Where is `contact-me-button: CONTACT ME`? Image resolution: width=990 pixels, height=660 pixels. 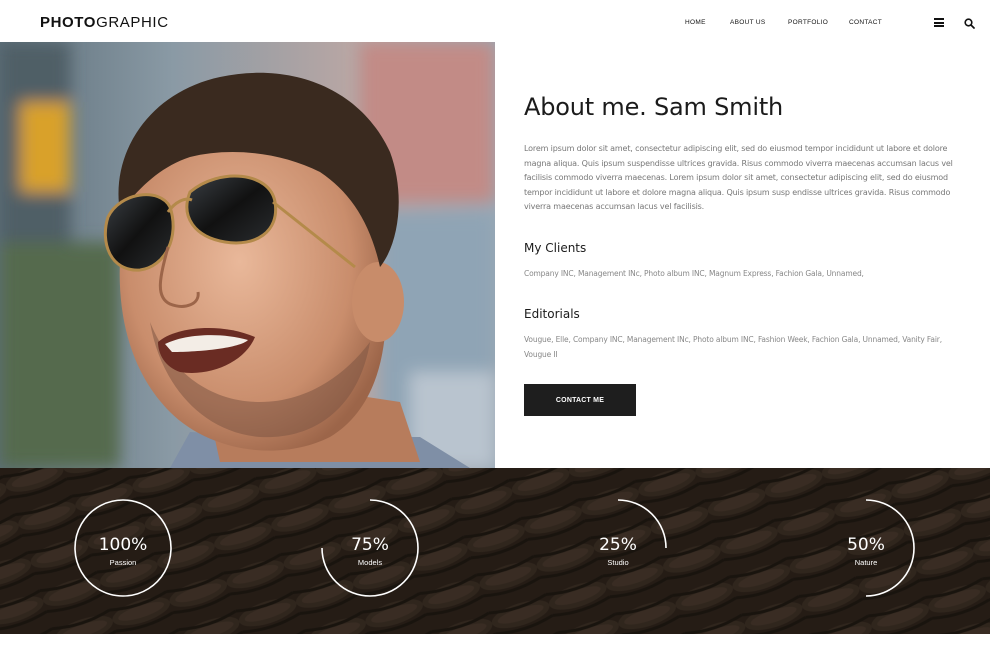 contact-me-button: CONTACT ME is located at coordinates (580, 400).